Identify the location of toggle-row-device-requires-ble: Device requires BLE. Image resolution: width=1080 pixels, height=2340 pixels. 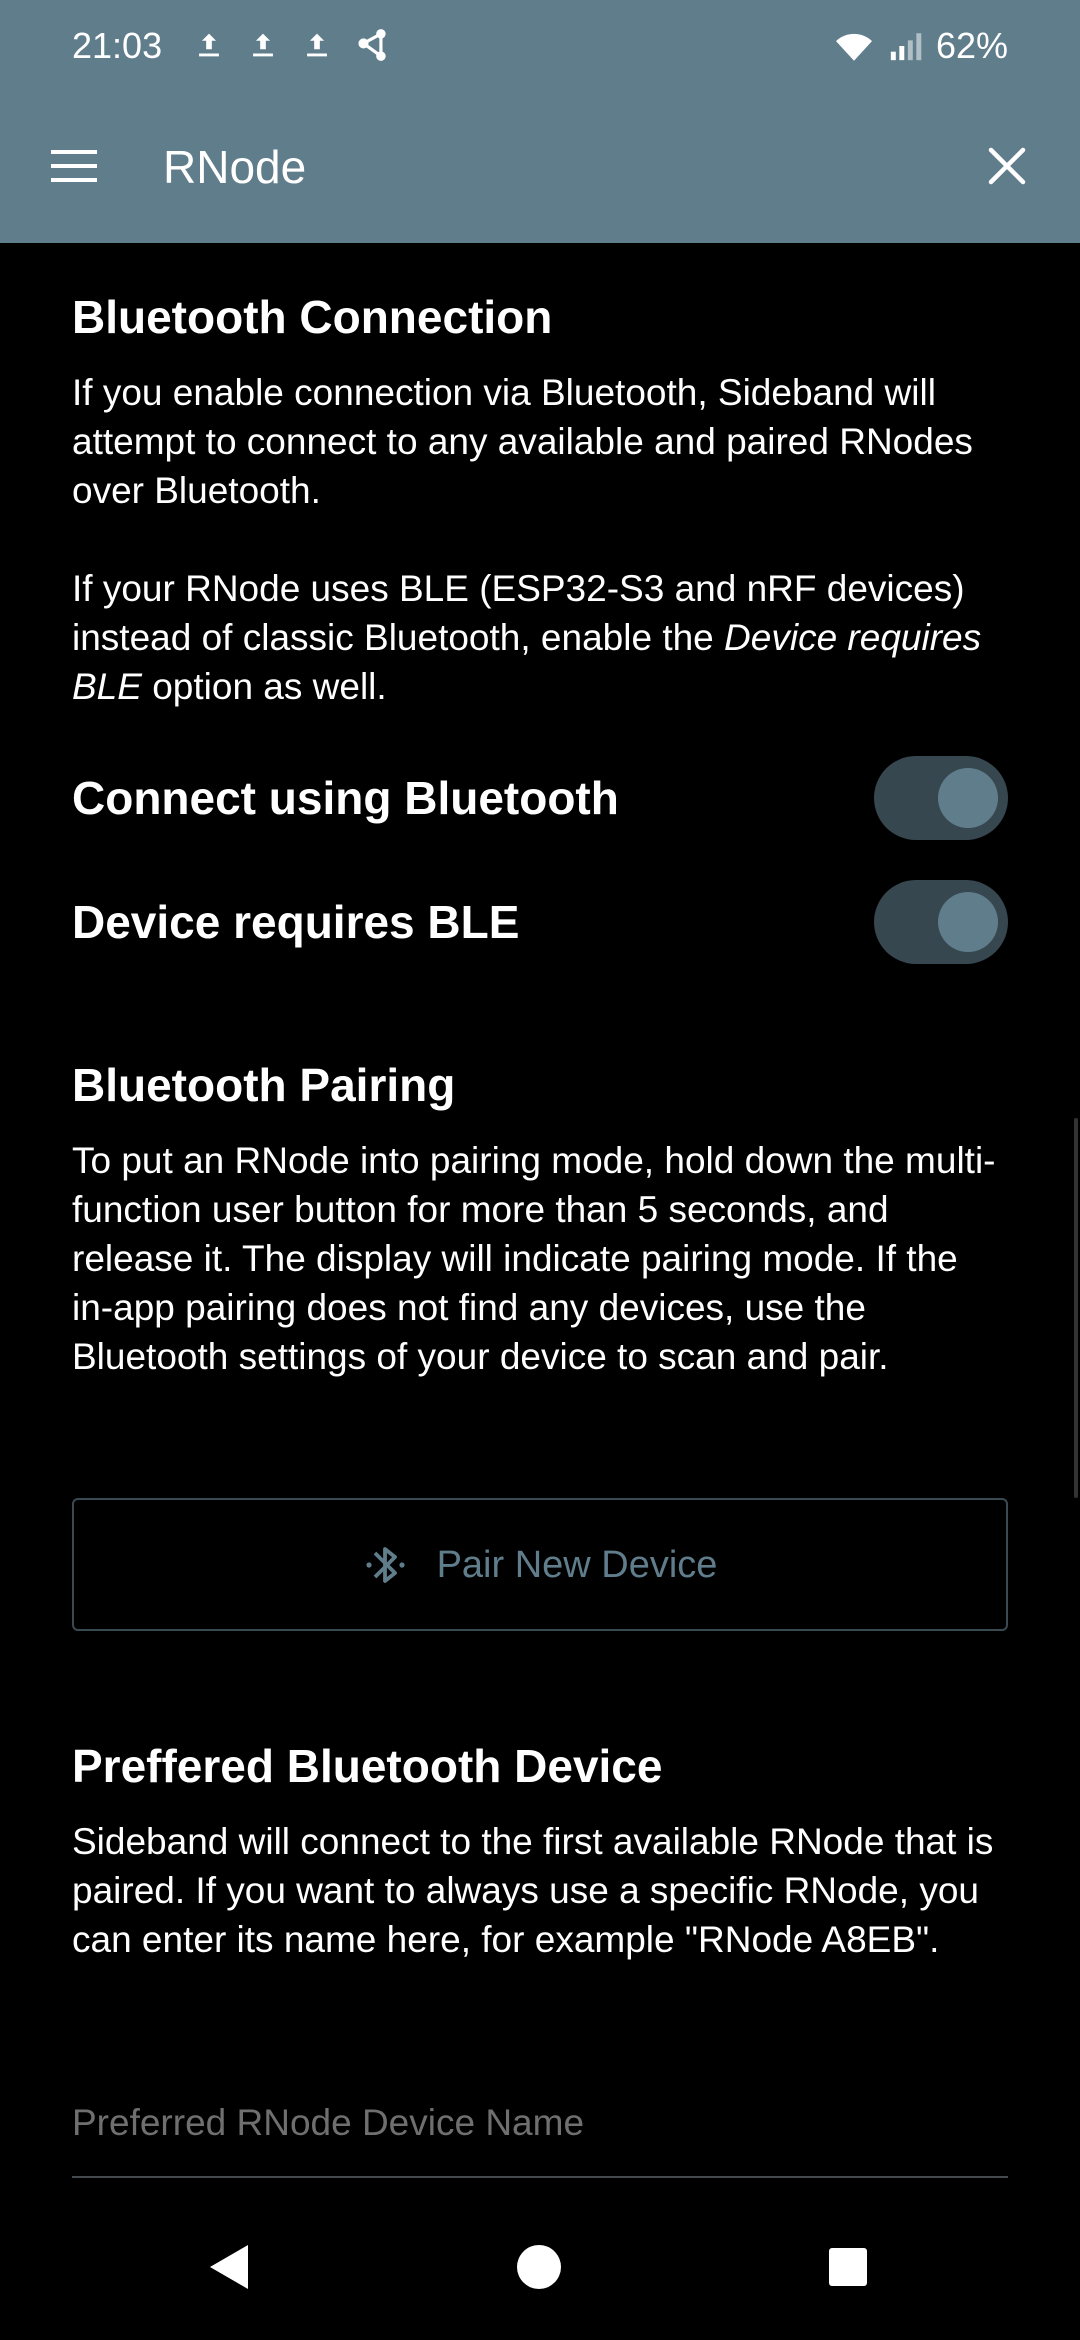
(540, 922).